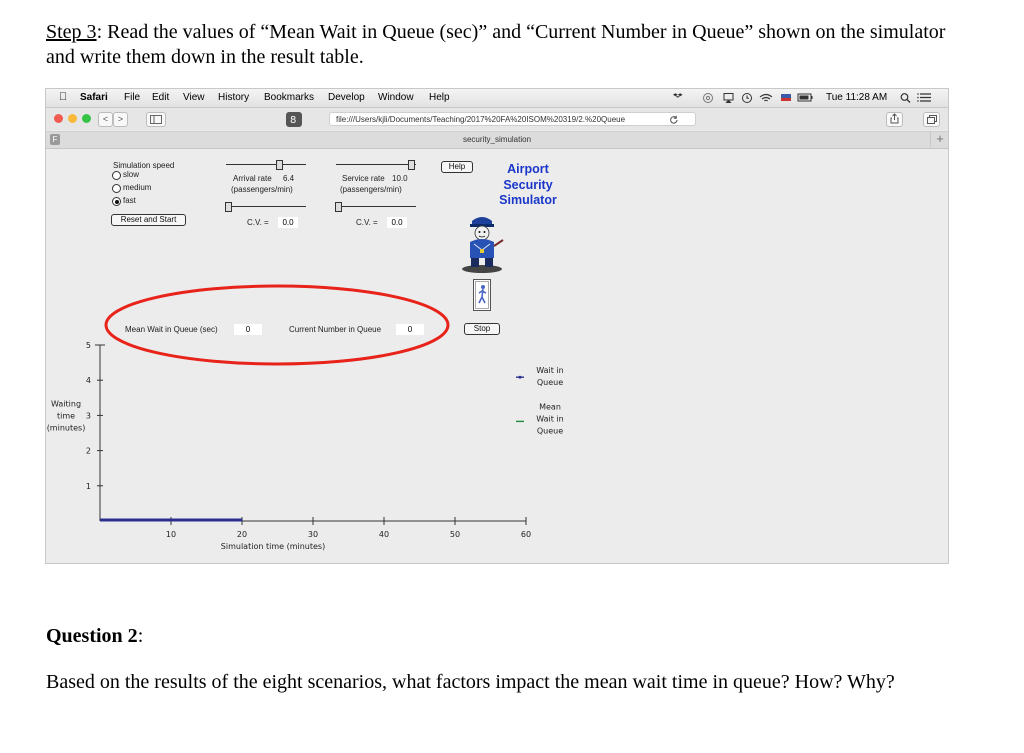 The height and width of the screenshot is (753, 1024). I want to click on x-tick-label: 10, so click(171, 534).